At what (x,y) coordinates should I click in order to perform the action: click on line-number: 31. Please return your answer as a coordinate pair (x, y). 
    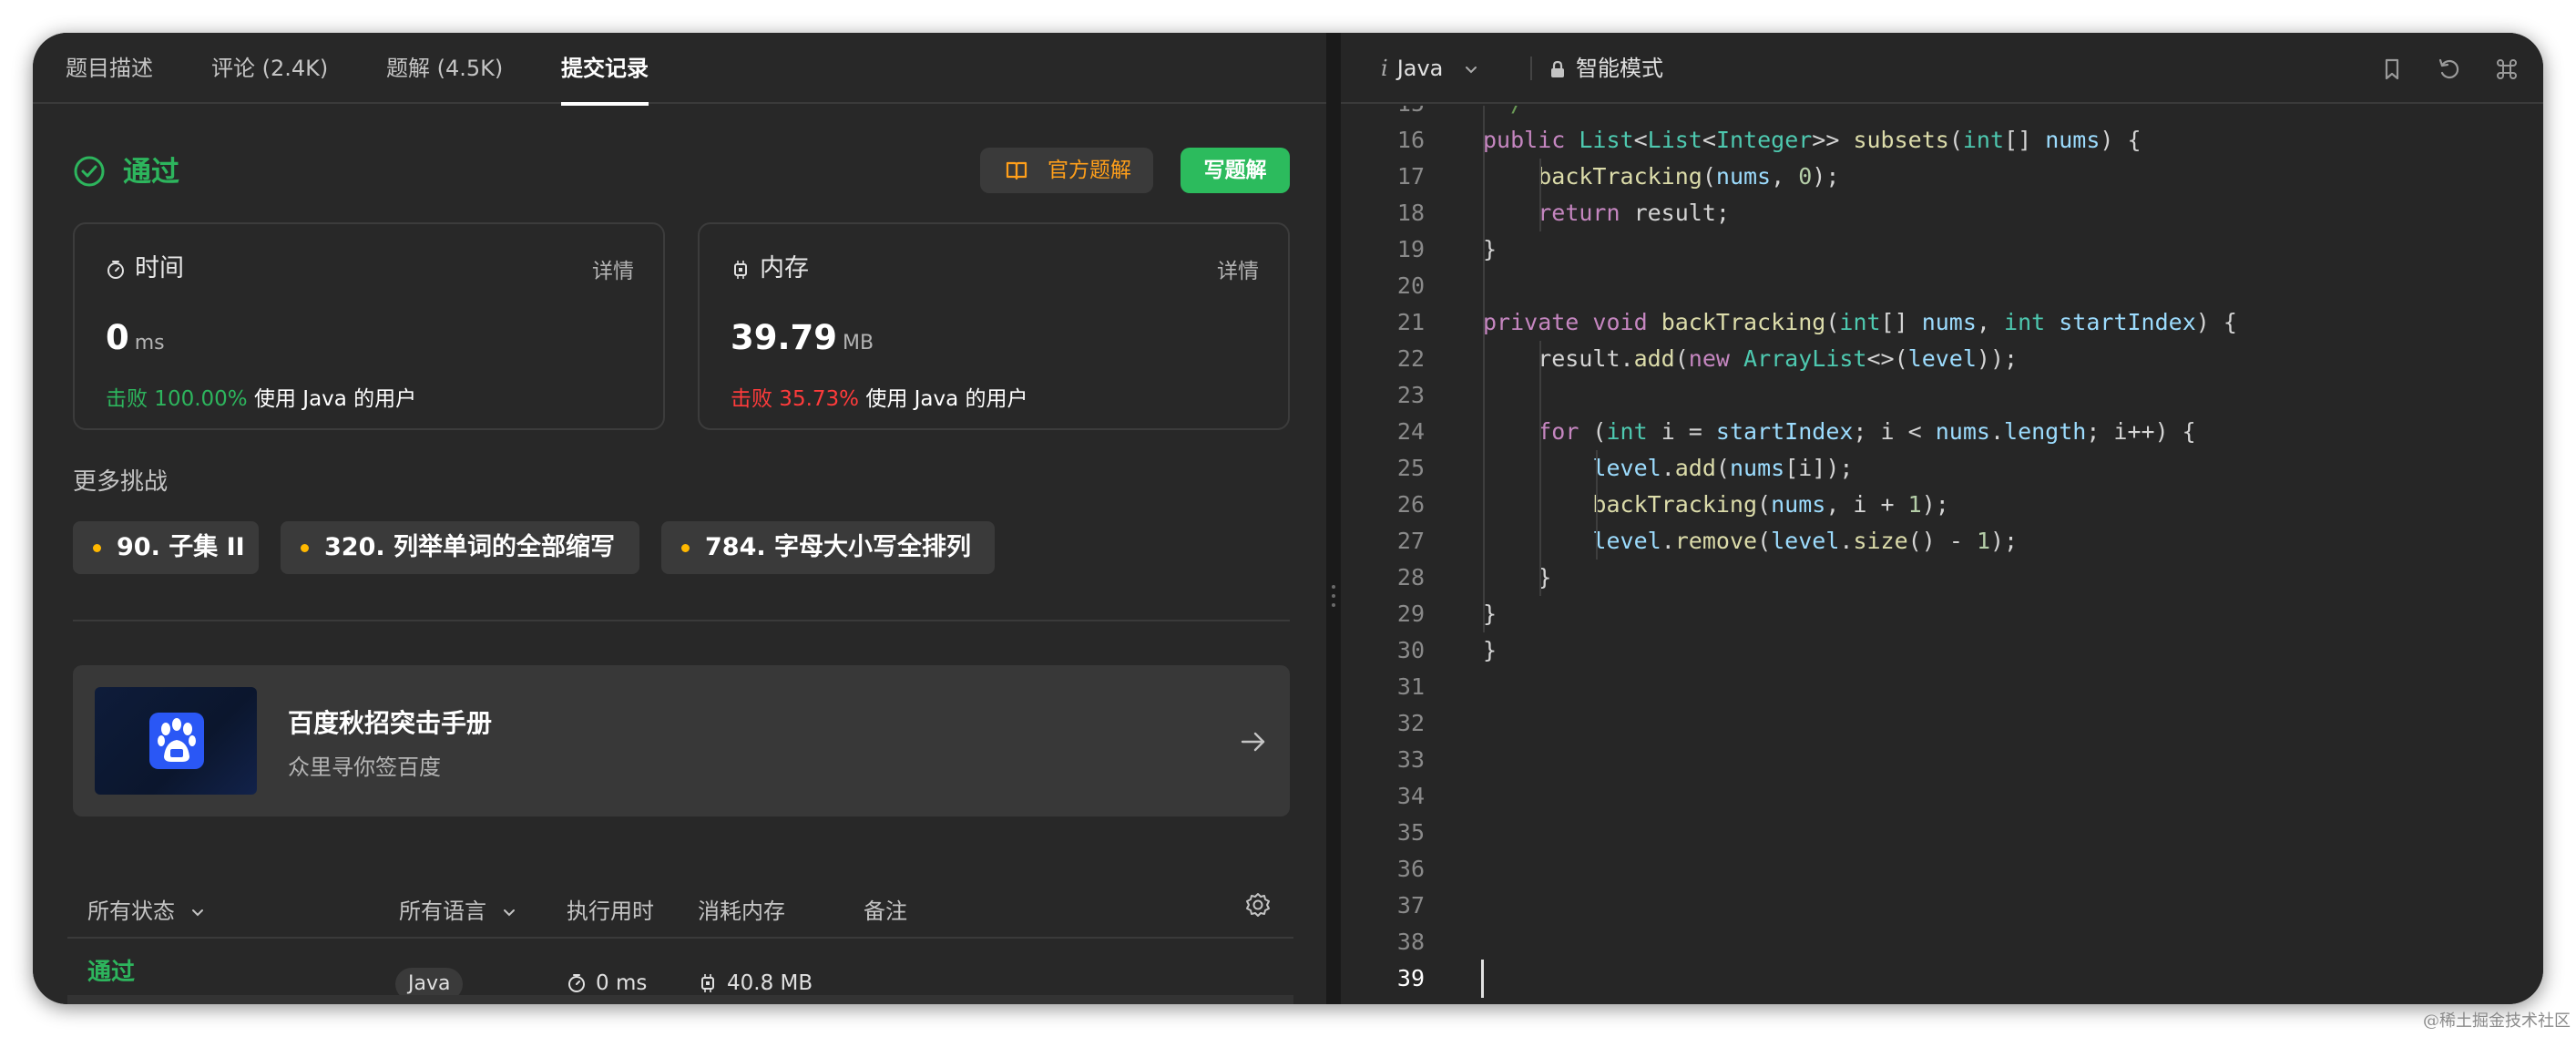
    Looking at the image, I should click on (1411, 687).